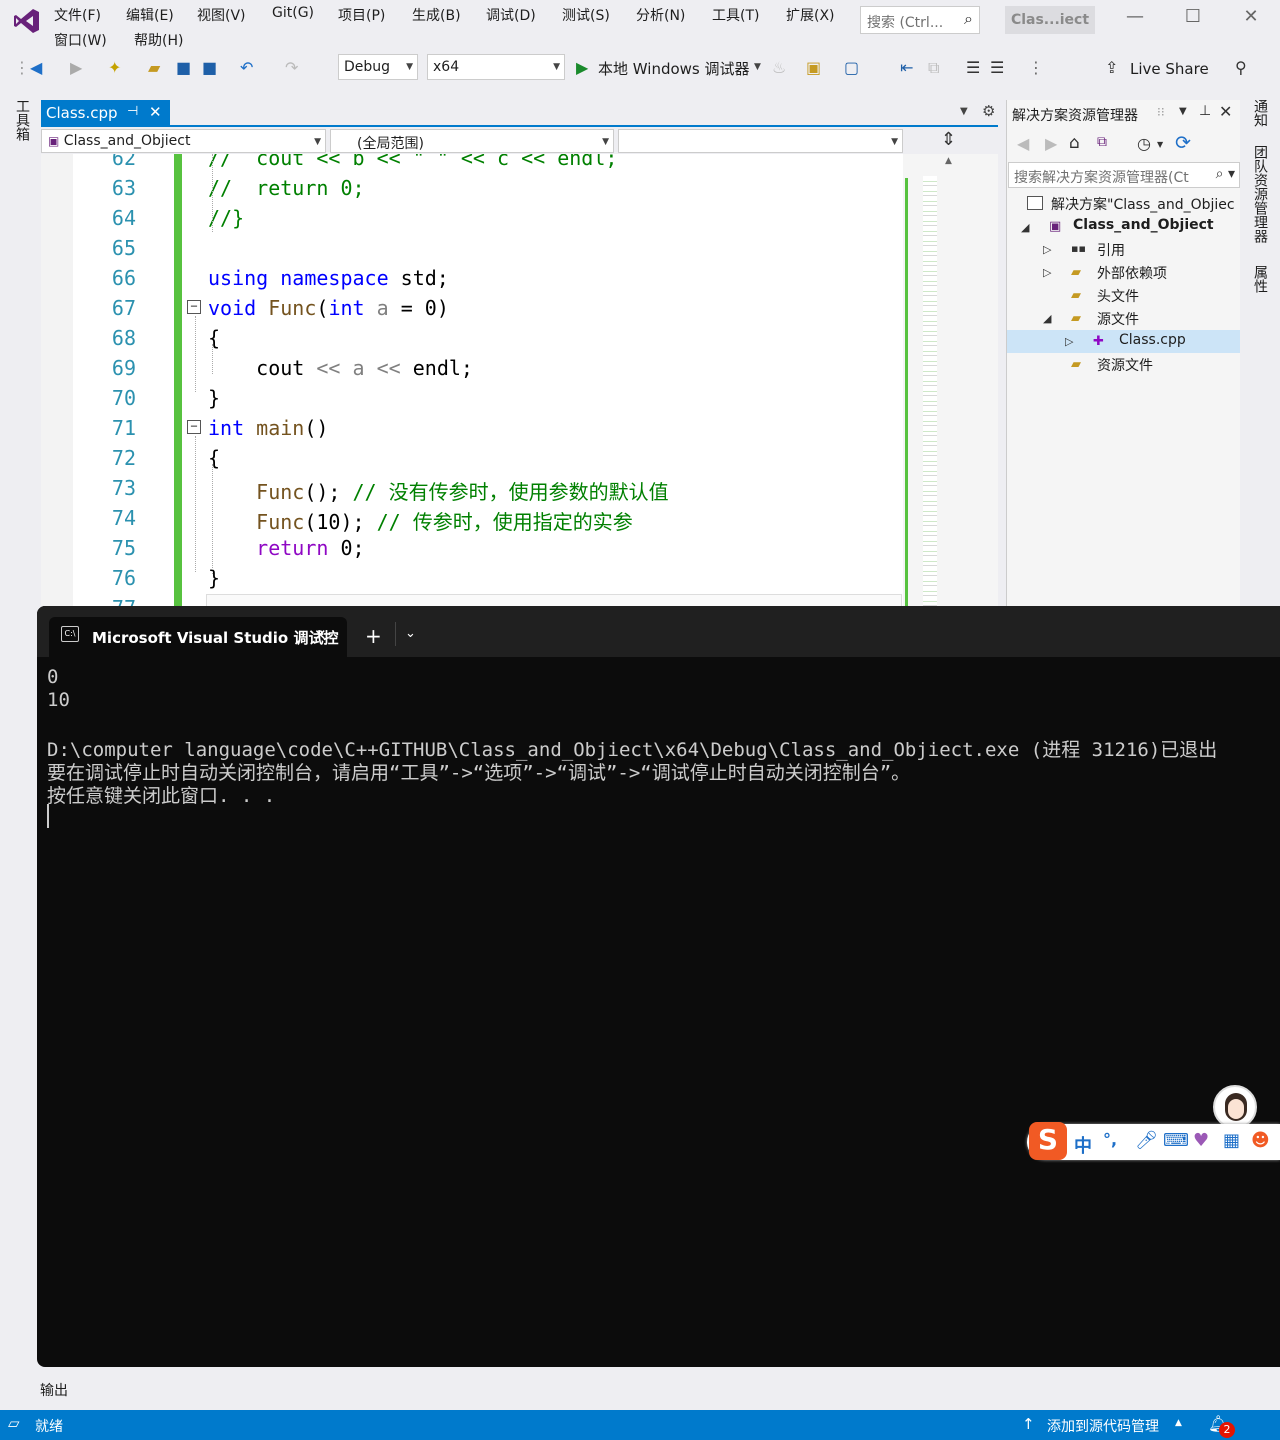  What do you see at coordinates (340, 368) in the screenshot?
I see `code-line: cout << a << endl;` at bounding box center [340, 368].